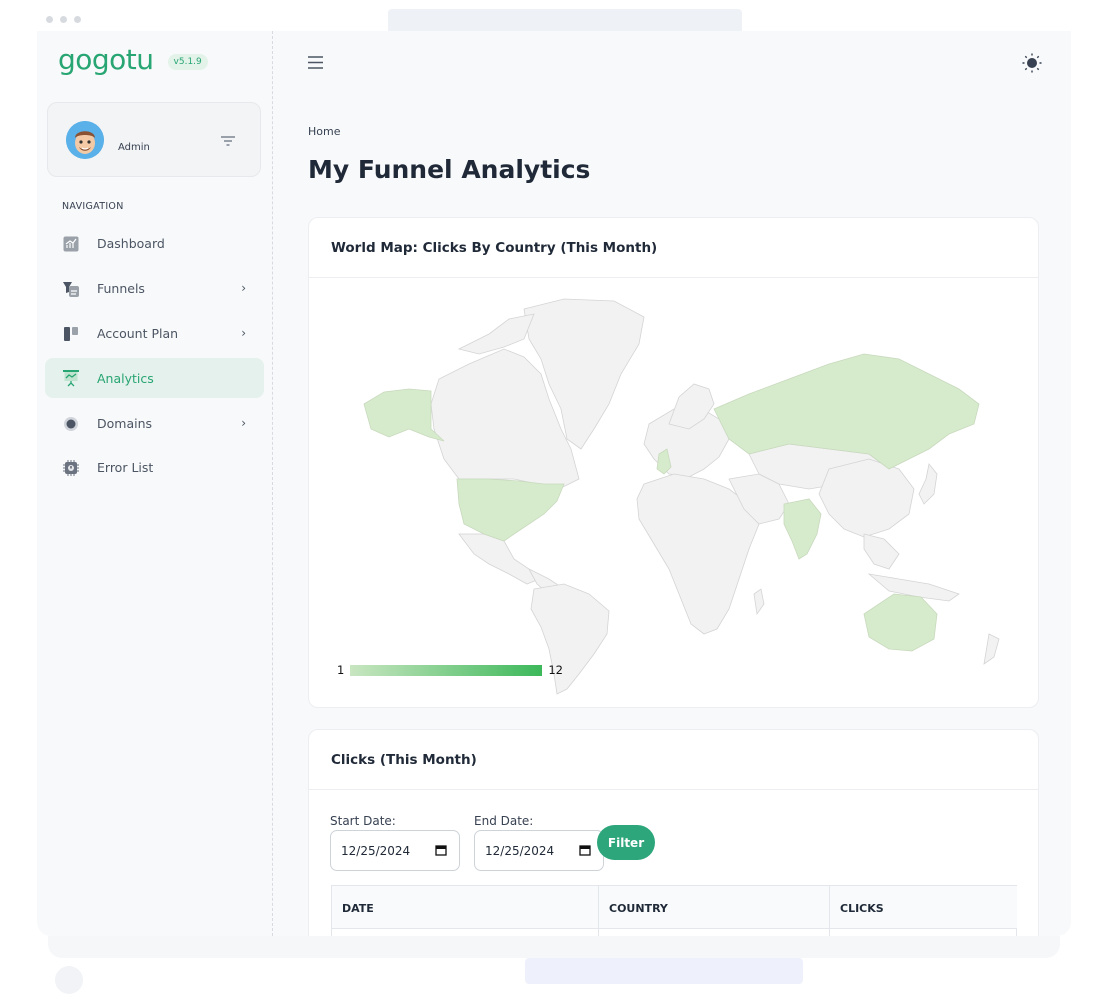 This screenshot has width=1107, height=1007. Describe the element at coordinates (70, 378) in the screenshot. I see `analytics-icon` at that location.